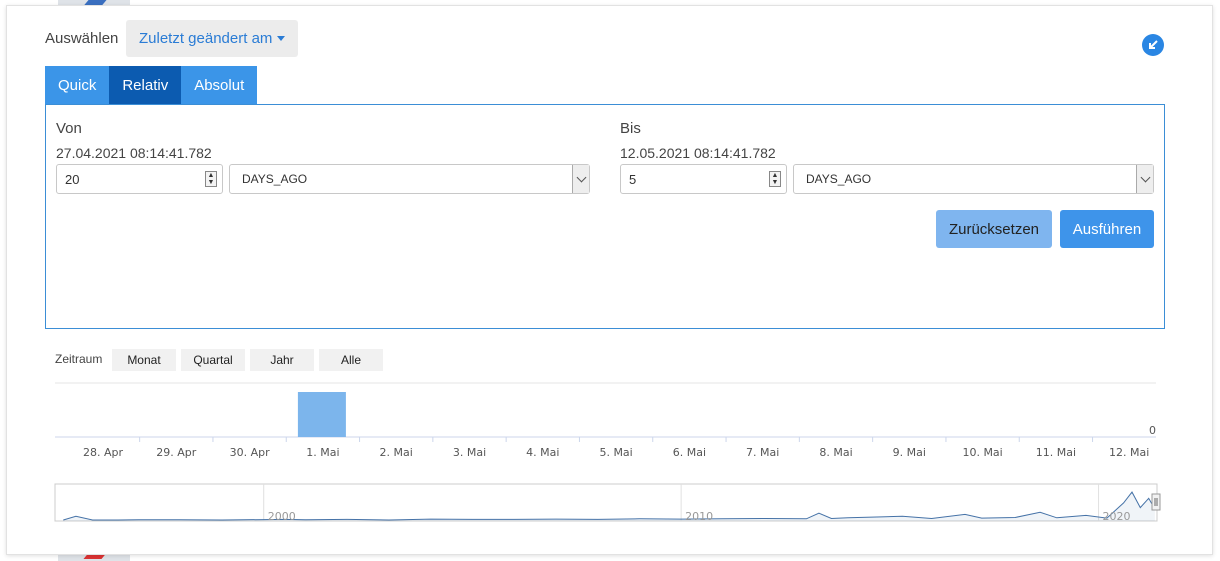 The image size is (1220, 561). What do you see at coordinates (139, 179) in the screenshot?
I see `from-amount-input: 20 ▲ ▼` at bounding box center [139, 179].